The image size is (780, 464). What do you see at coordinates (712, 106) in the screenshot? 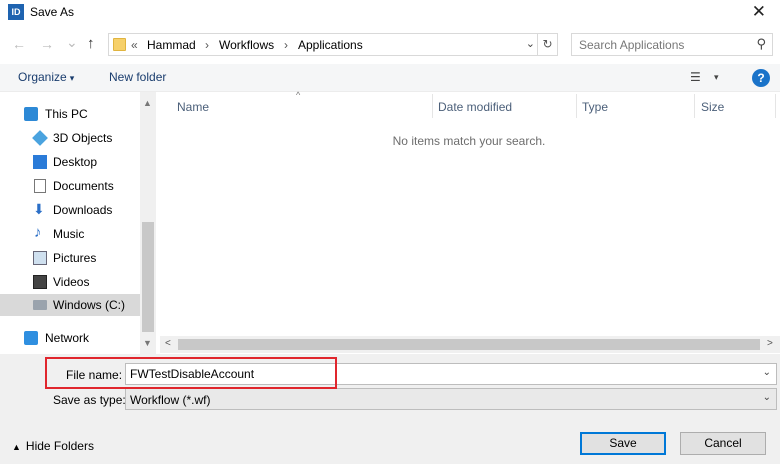
I see `column-header-size: Size` at bounding box center [712, 106].